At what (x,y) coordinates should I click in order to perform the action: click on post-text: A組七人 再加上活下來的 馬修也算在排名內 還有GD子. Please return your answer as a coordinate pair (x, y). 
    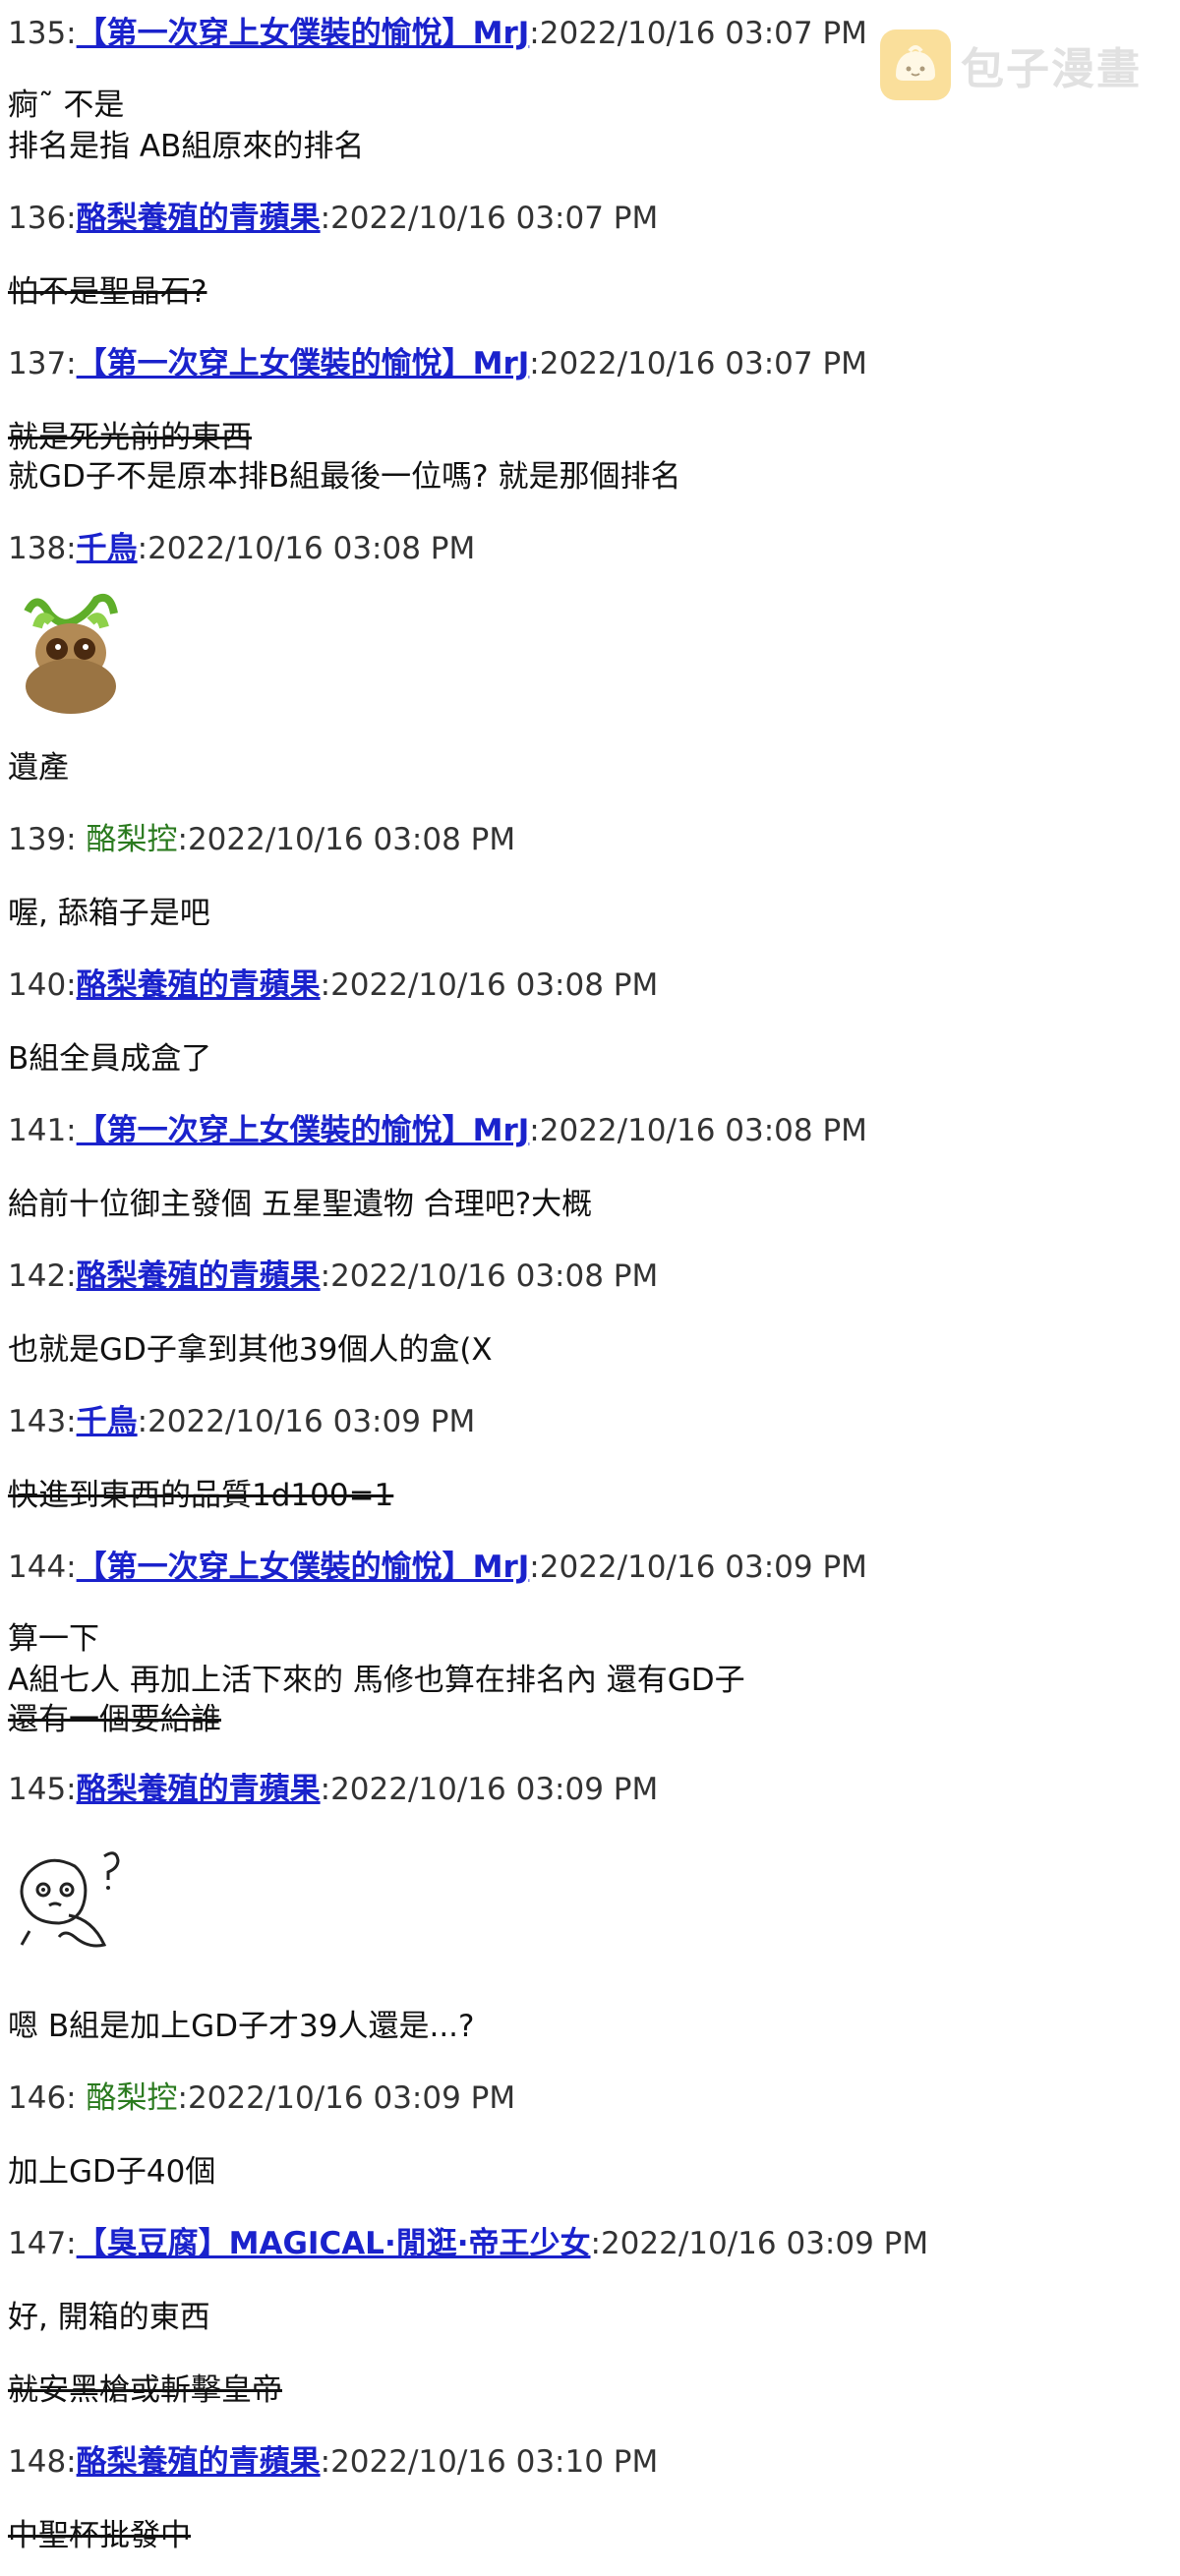
    Looking at the image, I should click on (376, 1680).